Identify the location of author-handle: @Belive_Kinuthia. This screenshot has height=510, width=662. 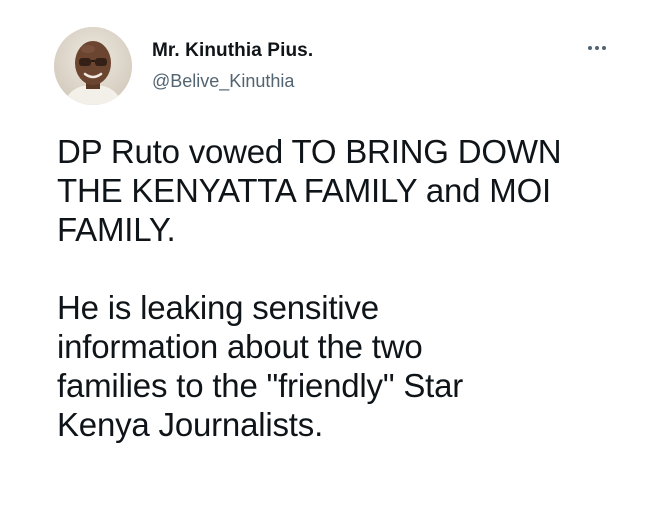
(223, 81).